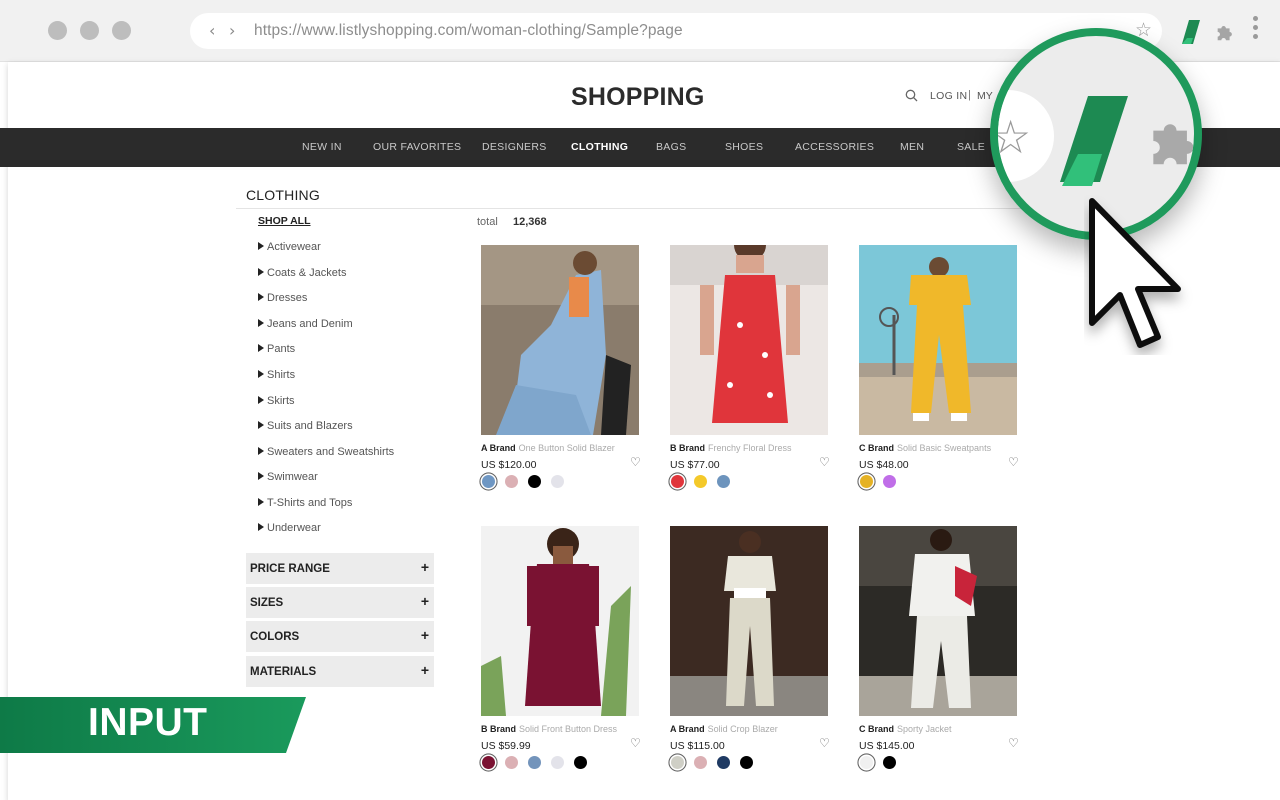  Describe the element at coordinates (671, 147) in the screenshot. I see `nav-item-bags: BAGS` at that location.